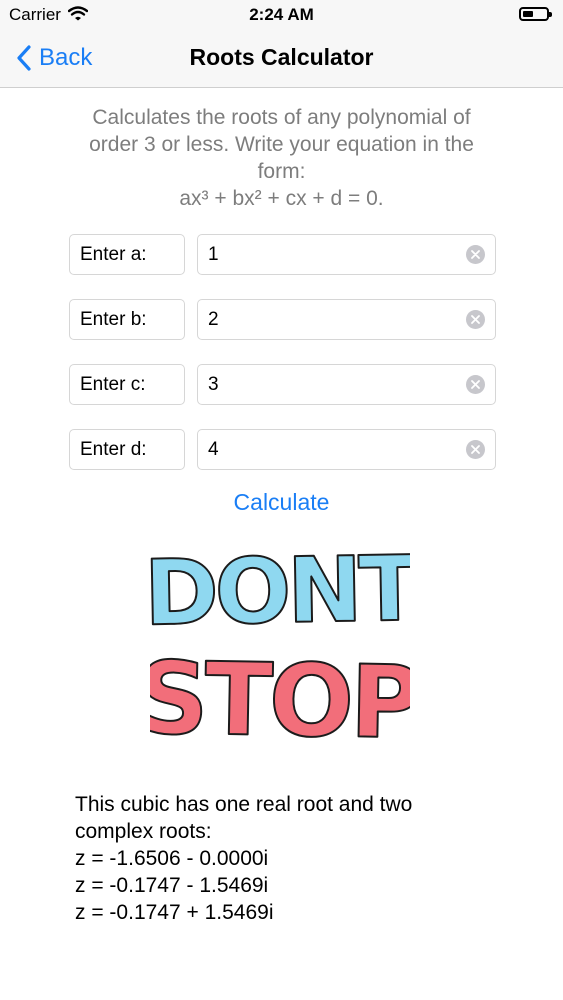 Image resolution: width=563 pixels, height=1000 pixels. Describe the element at coordinates (535, 14) in the screenshot. I see `battery-icon` at that location.